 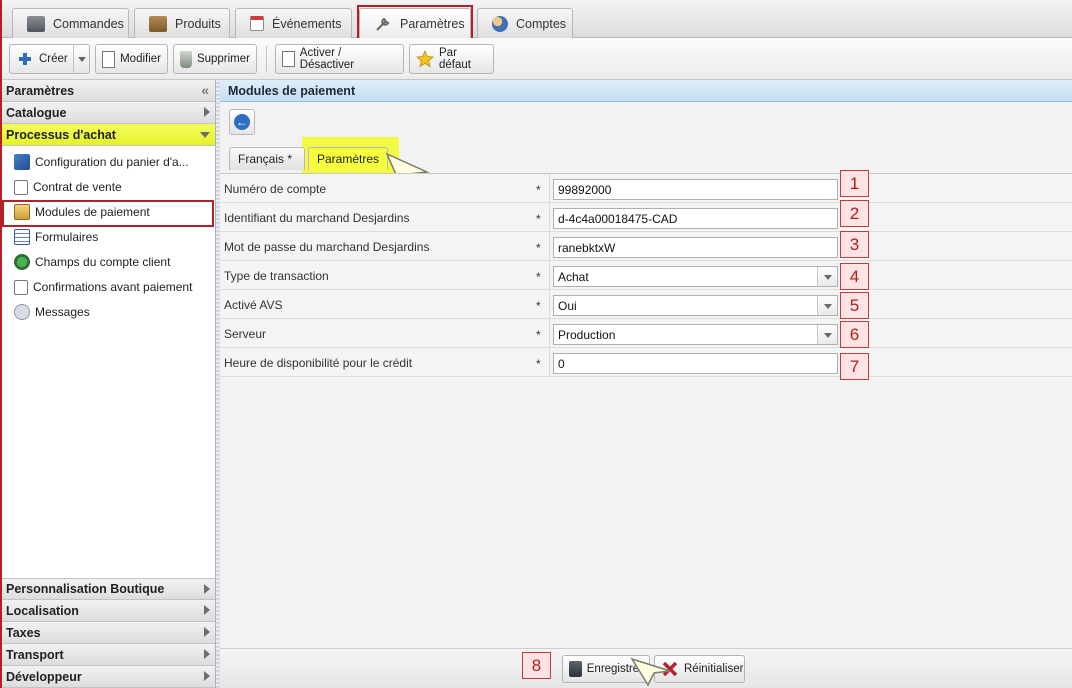 I want to click on type-transaction-select: Achat, so click(x=695, y=276).